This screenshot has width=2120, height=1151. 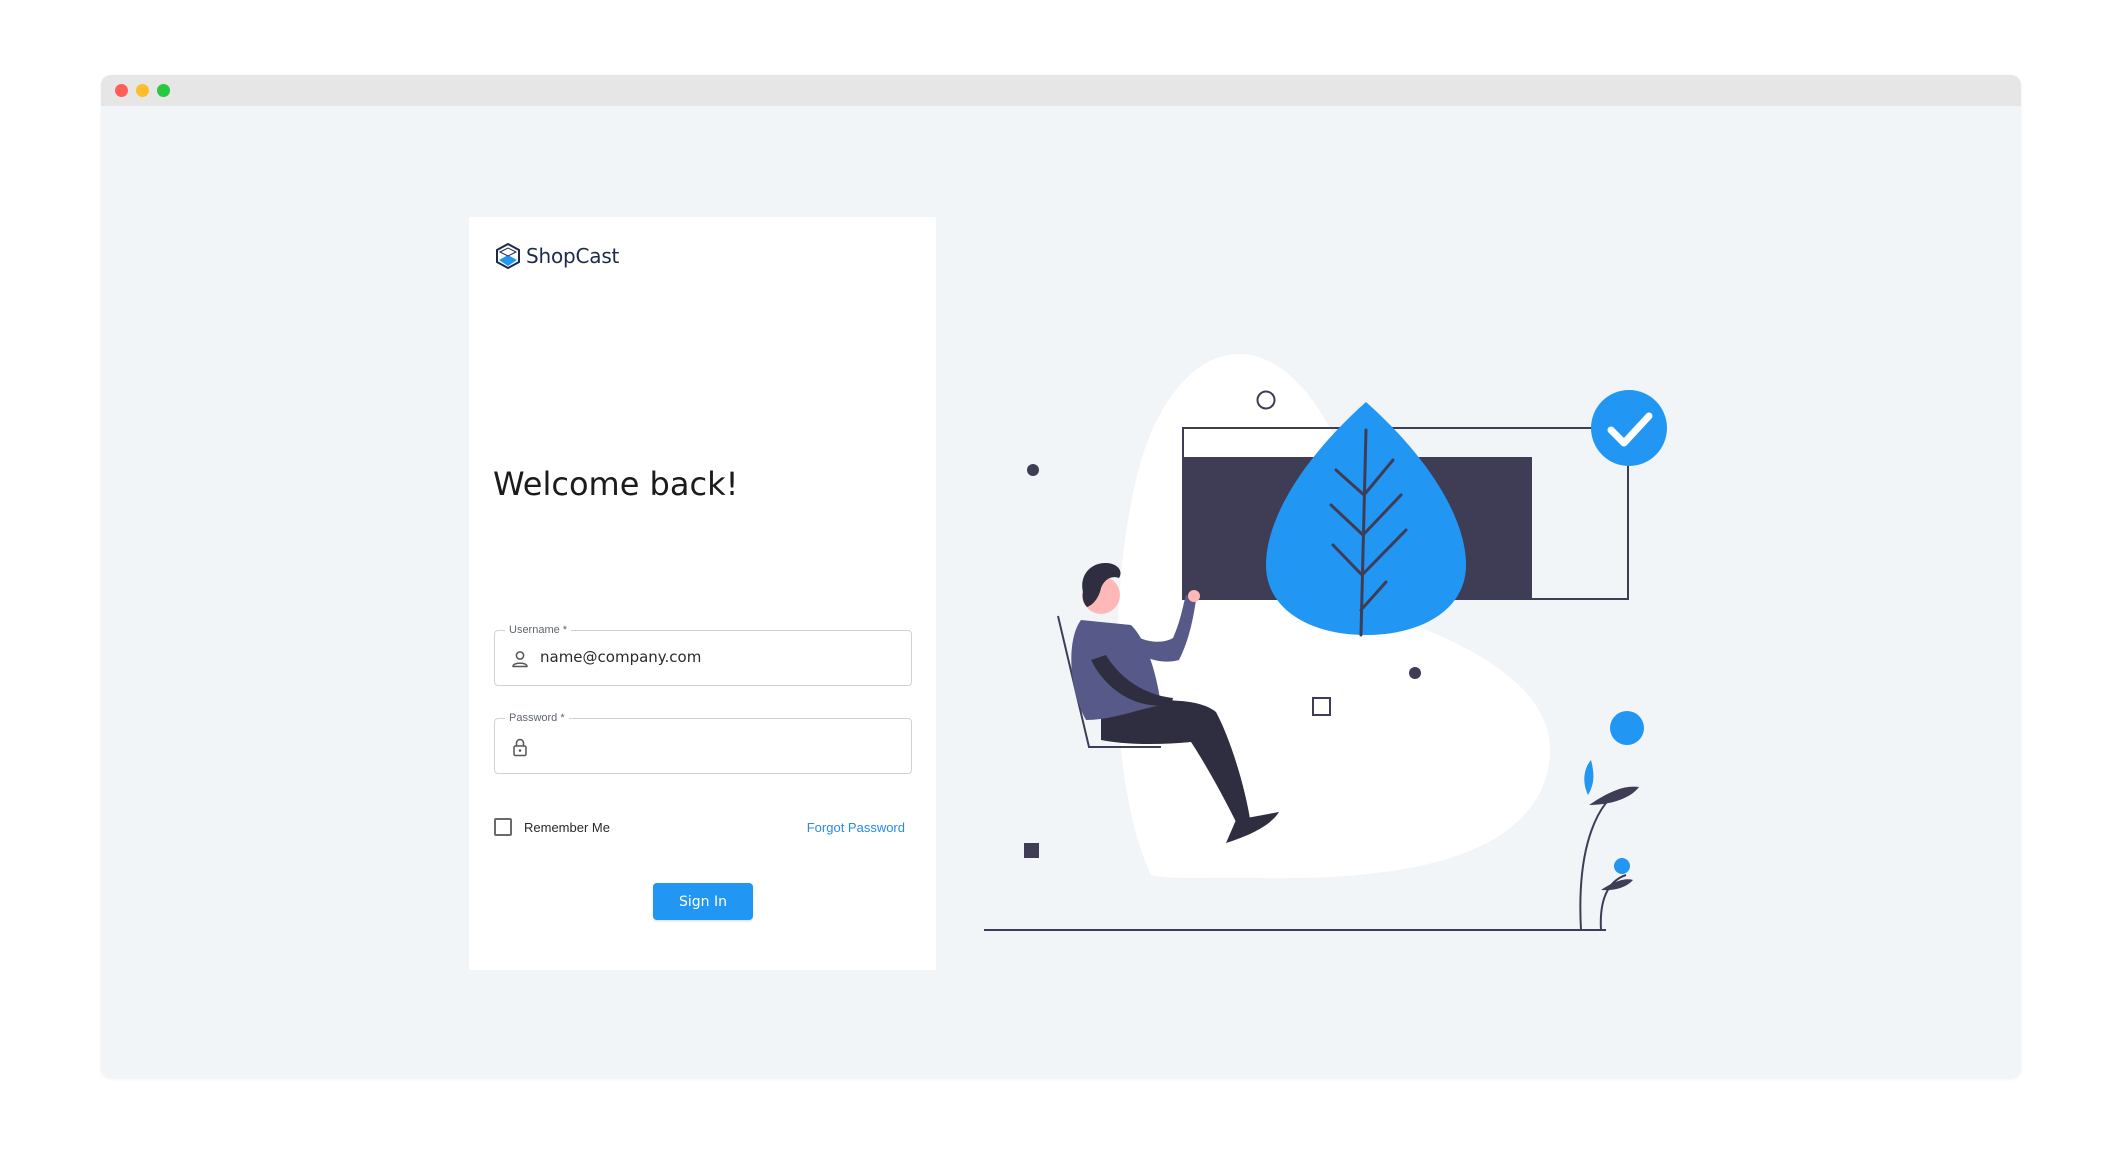 I want to click on username-field: Username *, so click(x=703, y=654).